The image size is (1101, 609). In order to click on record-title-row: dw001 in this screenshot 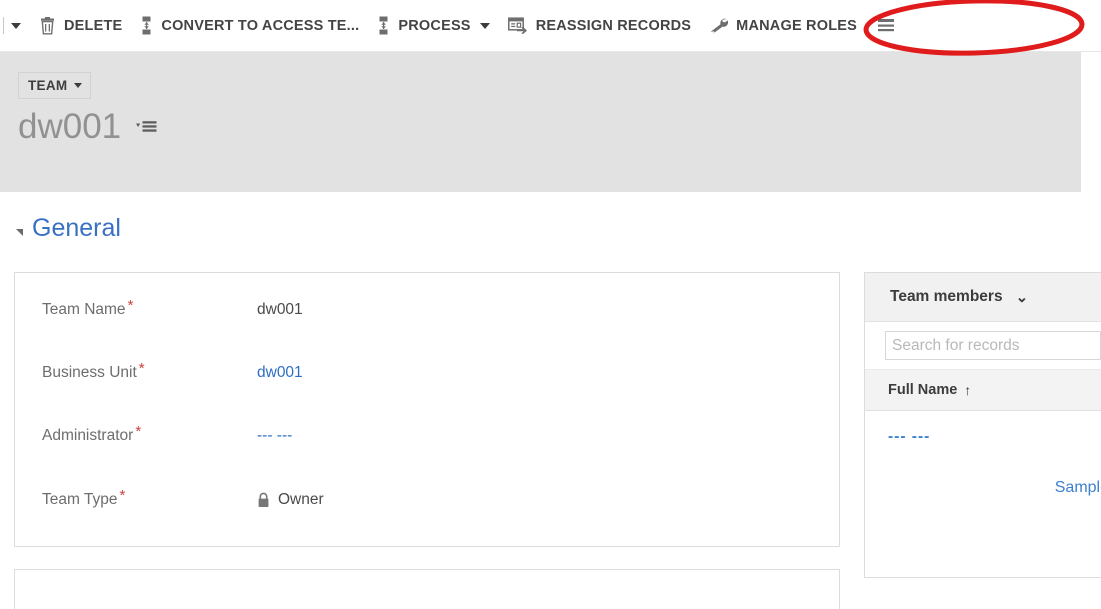, I will do `click(90, 127)`.